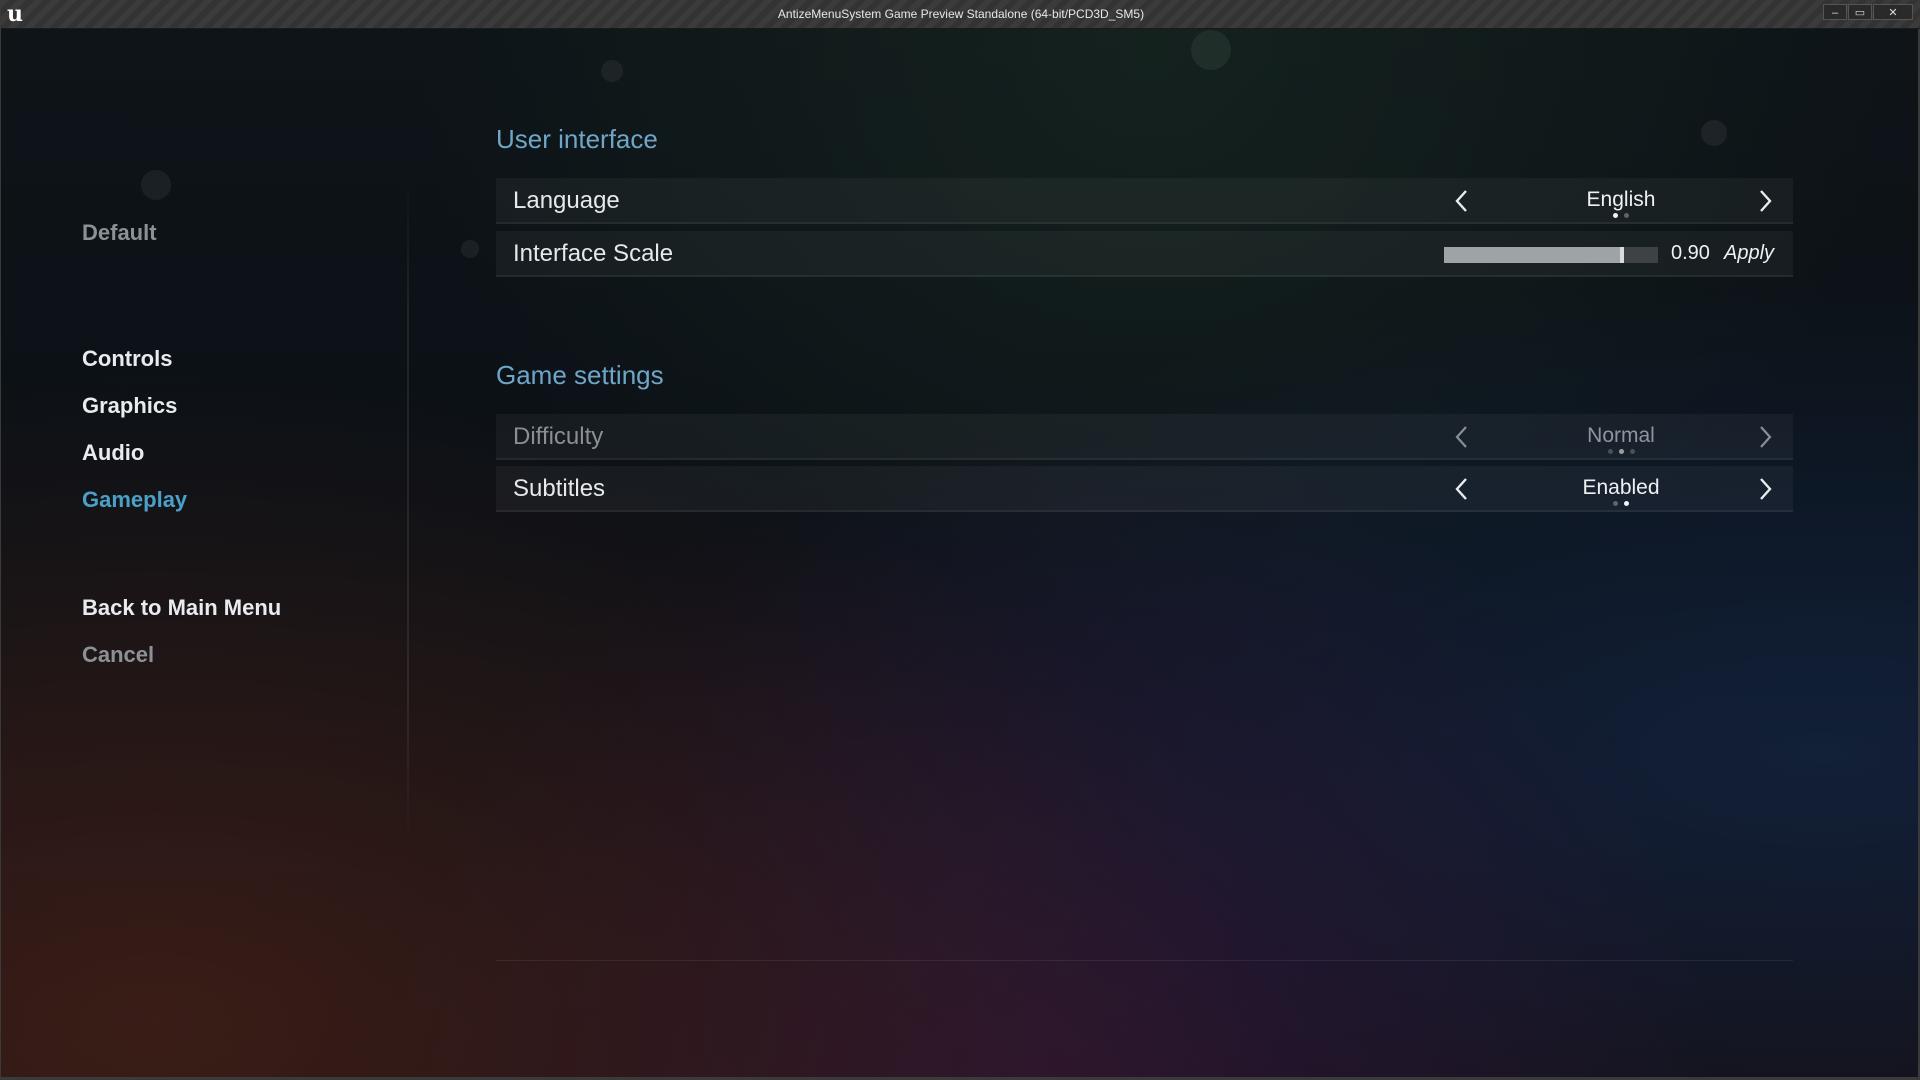  I want to click on content-bottom-divider, so click(1144, 960).